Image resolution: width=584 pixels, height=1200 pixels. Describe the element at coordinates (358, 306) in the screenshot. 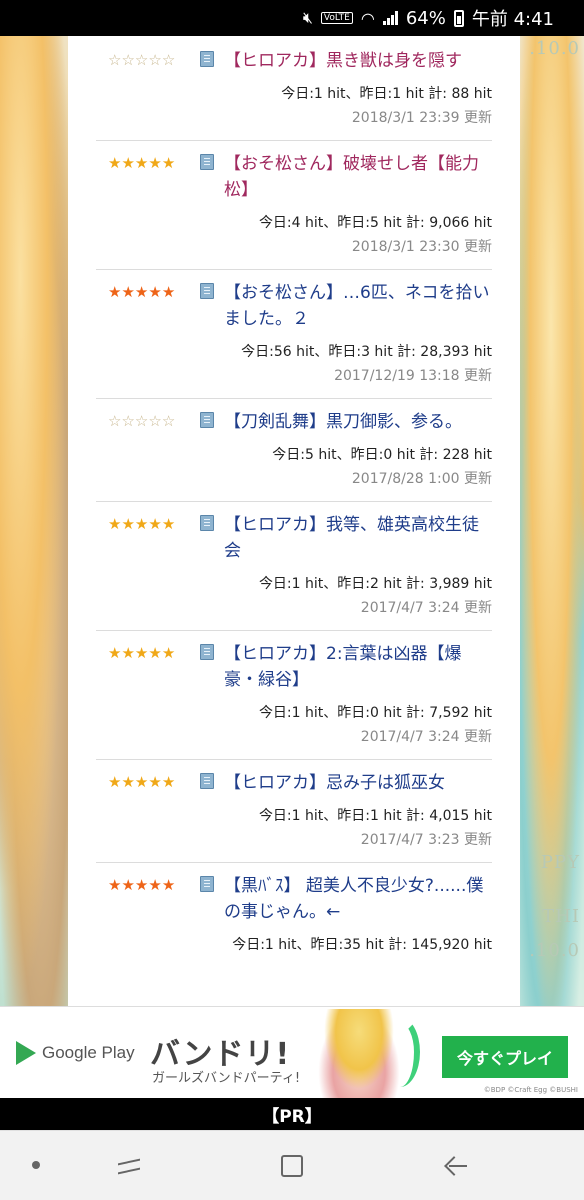

I see `novel-title-link: 【おそ松さん】…6匹、ネコを拾いました。２` at that location.